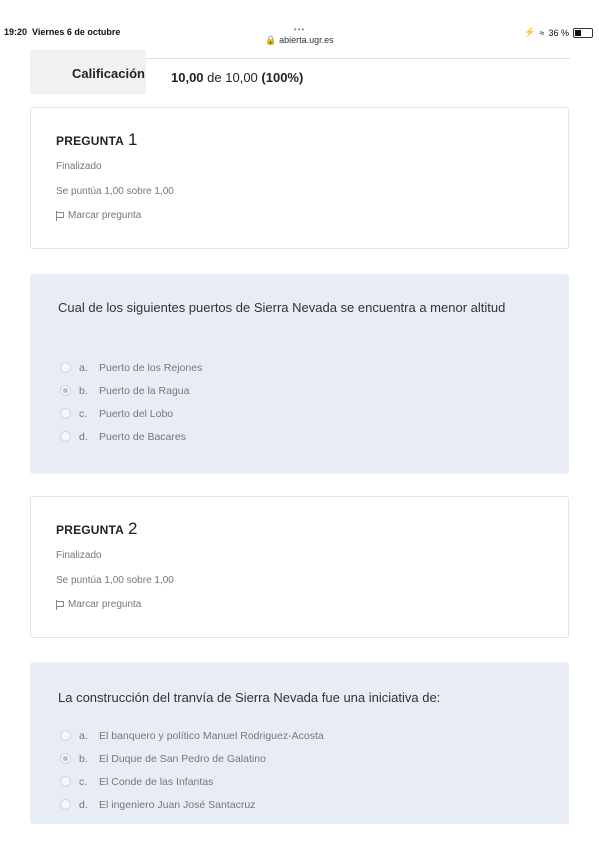 This screenshot has height=848, width=599. Describe the element at coordinates (358, 58) in the screenshot. I see `divider` at that location.